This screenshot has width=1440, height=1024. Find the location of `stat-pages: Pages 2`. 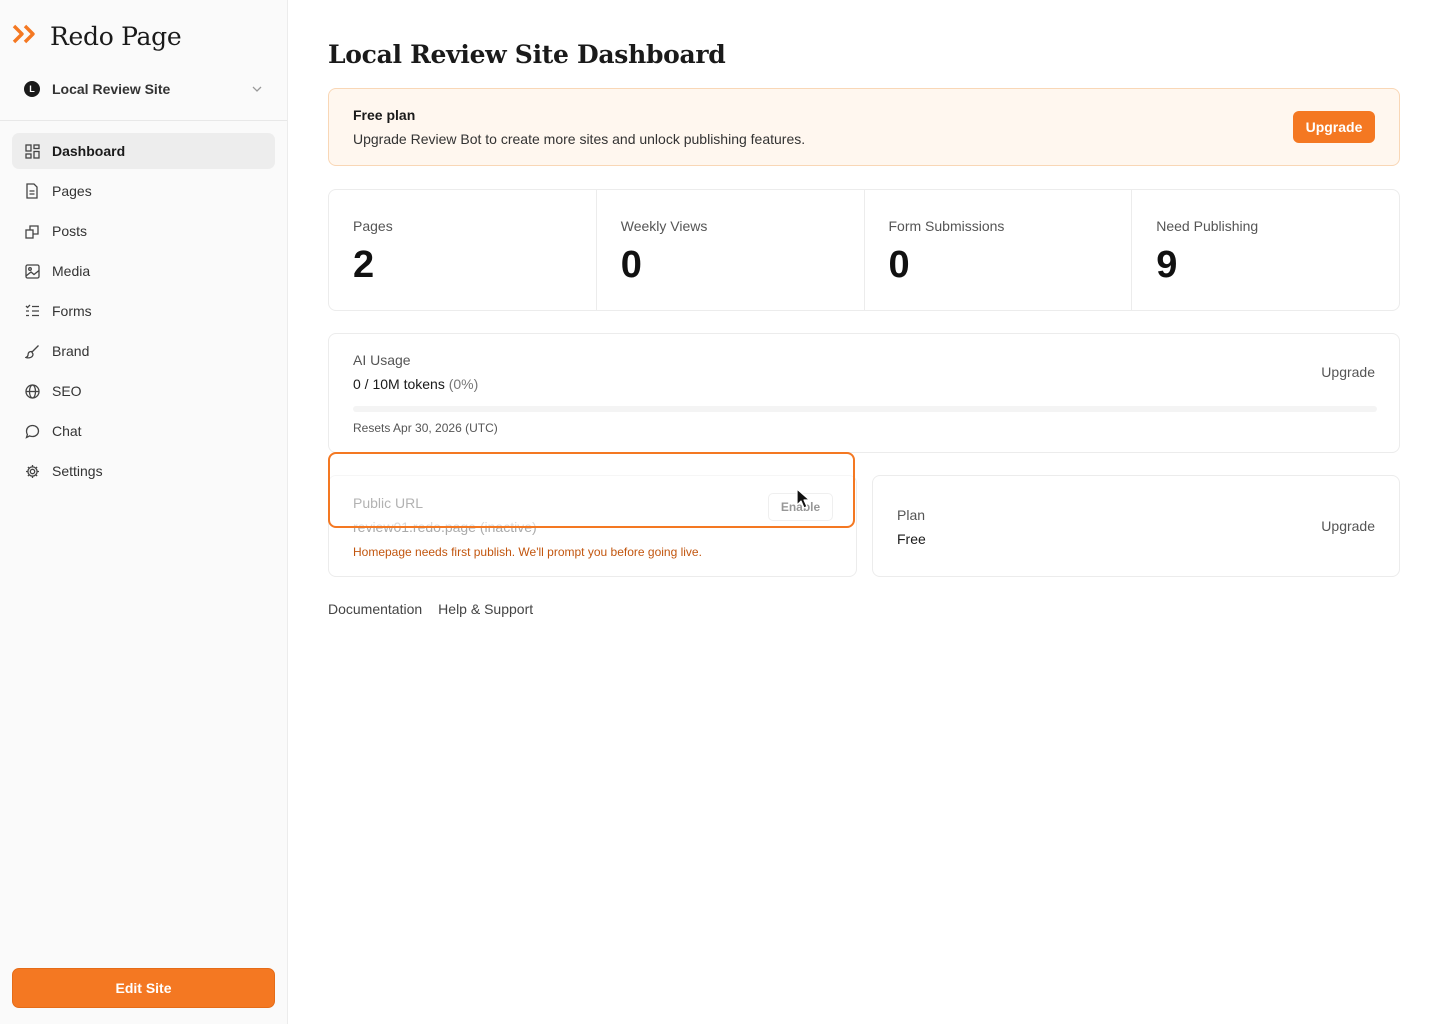

stat-pages: Pages 2 is located at coordinates (463, 250).